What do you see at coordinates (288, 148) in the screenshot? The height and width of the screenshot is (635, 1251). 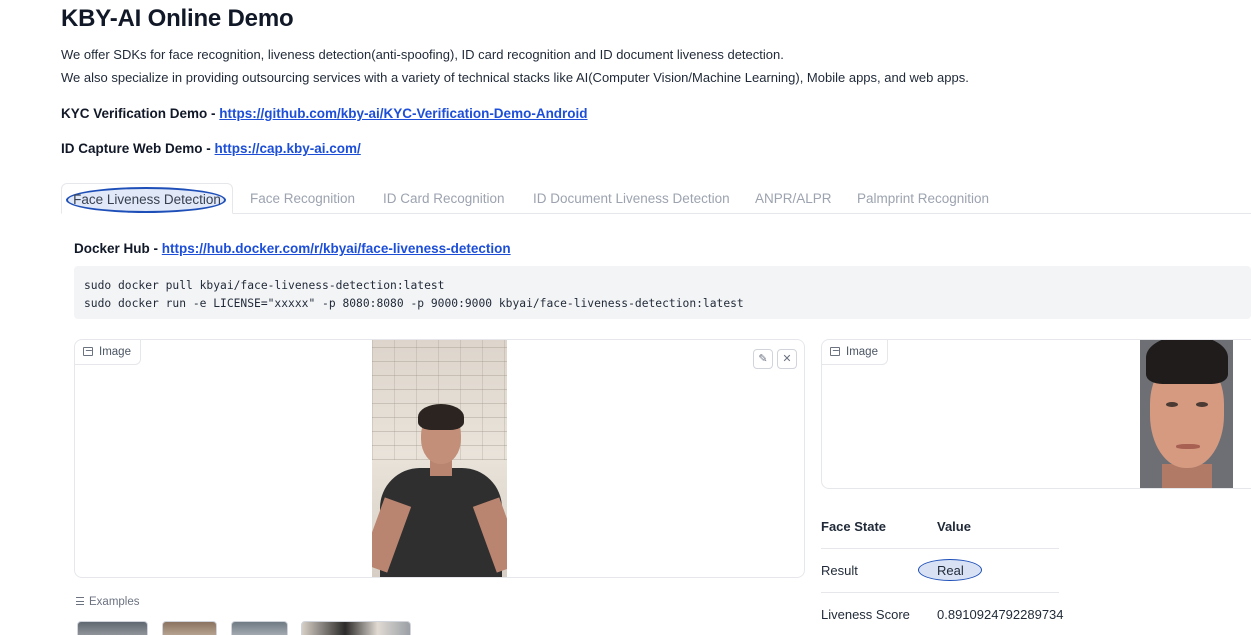 I see `id-capture-link: https://cap.kby-ai.com/` at bounding box center [288, 148].